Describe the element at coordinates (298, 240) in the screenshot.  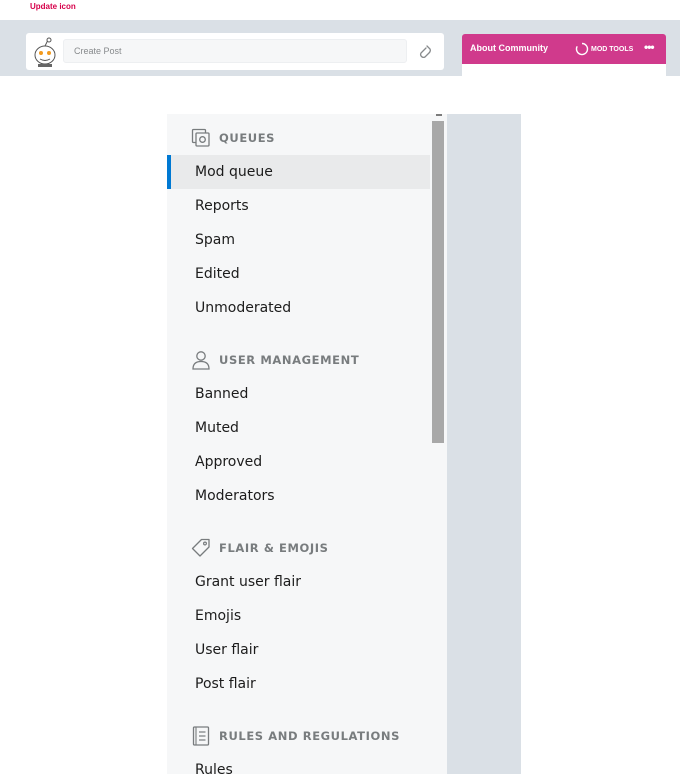
I see `sidebar-item-spam: Spam` at that location.